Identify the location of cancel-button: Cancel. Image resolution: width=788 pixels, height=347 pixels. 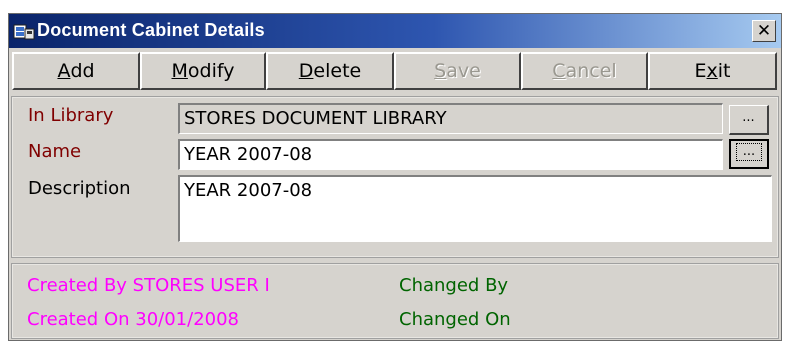
(584, 71).